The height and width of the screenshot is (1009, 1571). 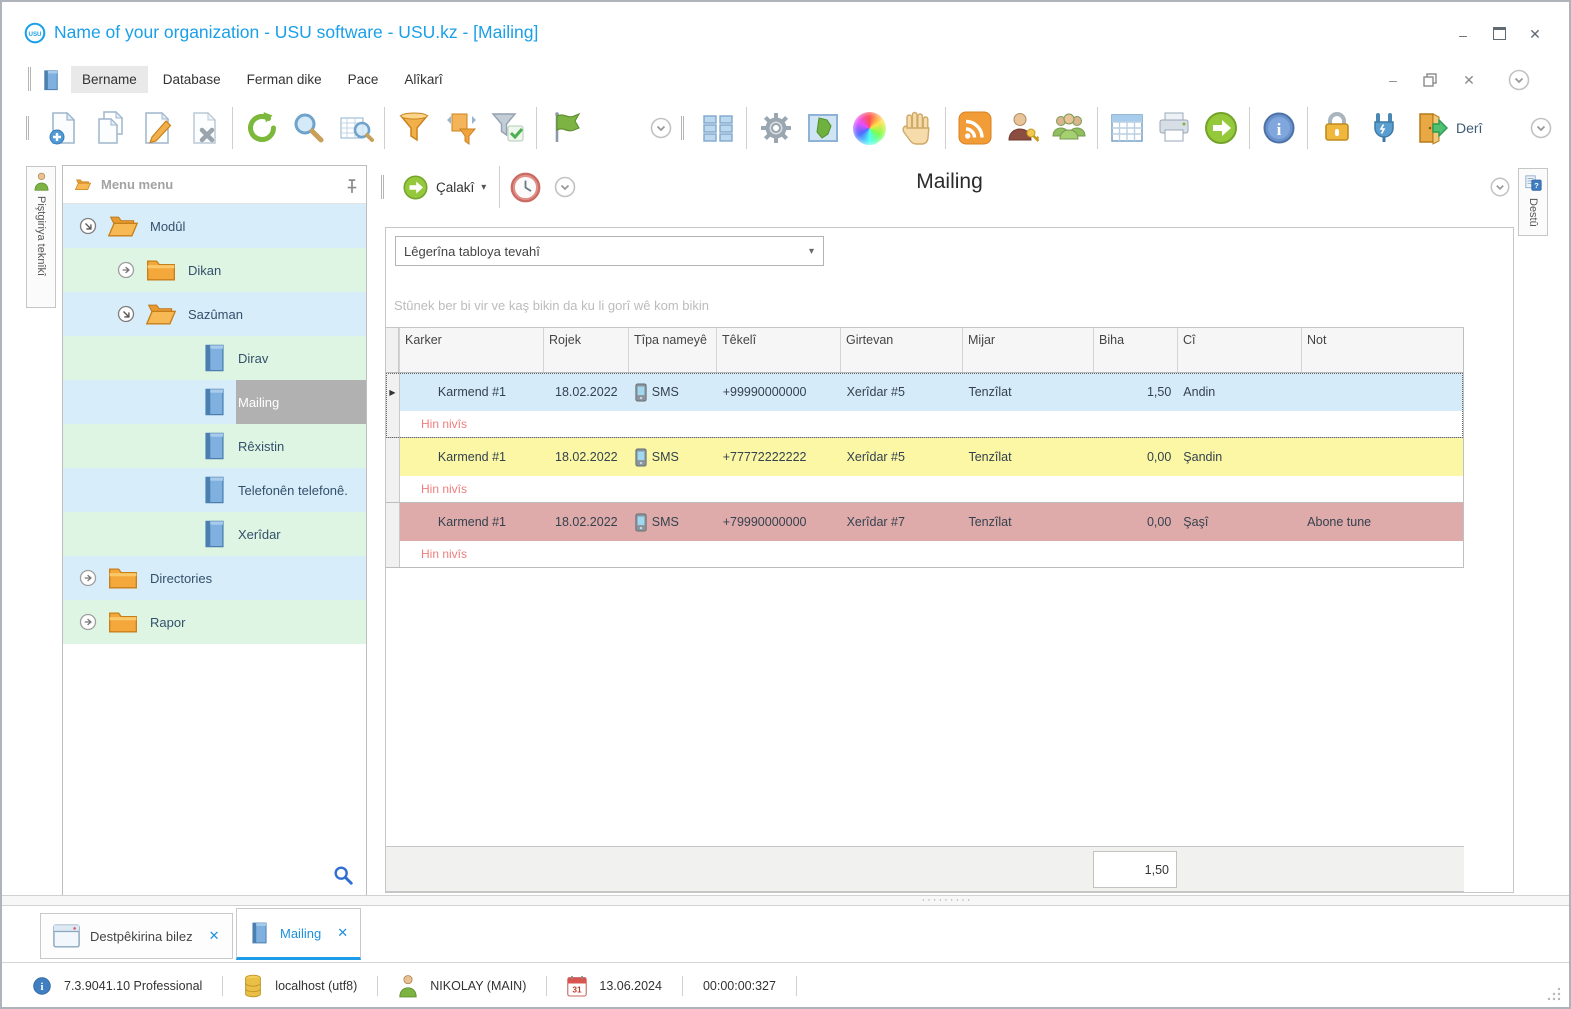 I want to click on grid-views-icon, so click(x=717, y=128).